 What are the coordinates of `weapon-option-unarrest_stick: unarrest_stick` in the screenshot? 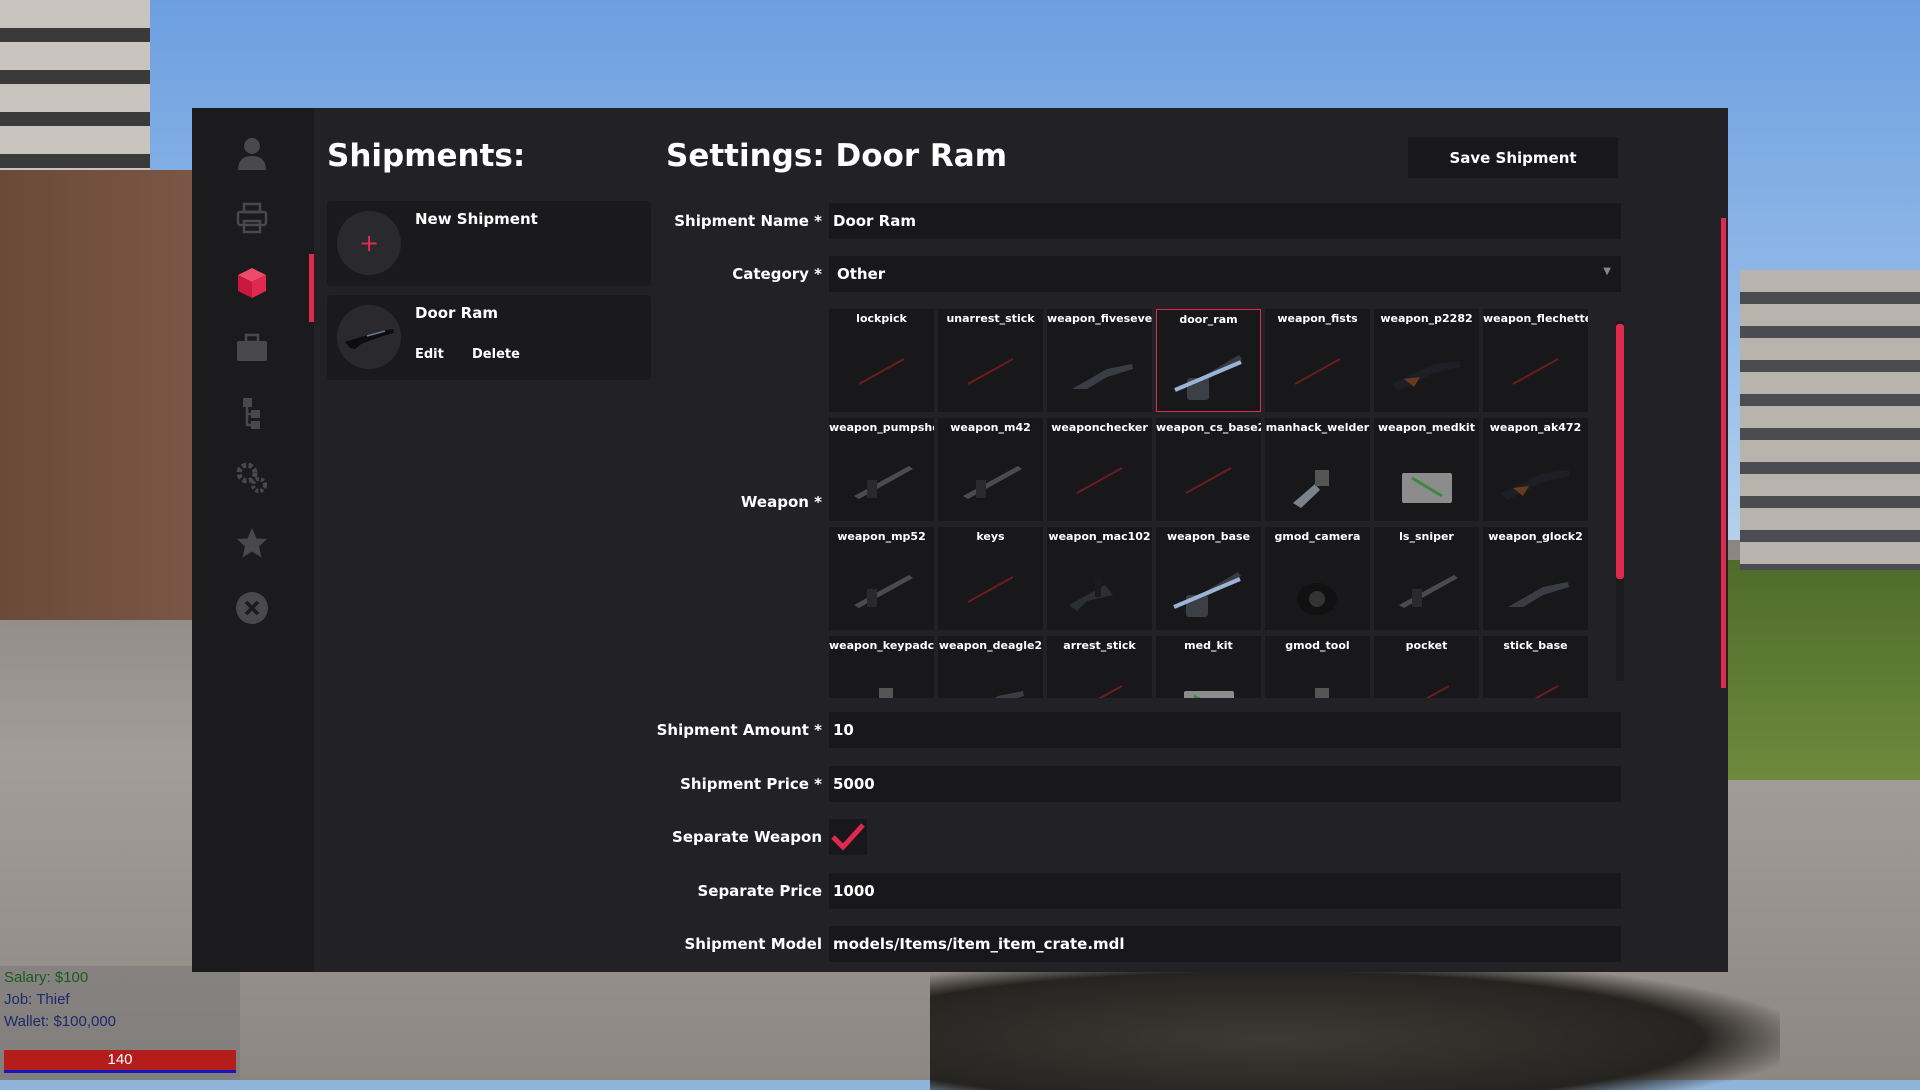 It's located at (990, 360).